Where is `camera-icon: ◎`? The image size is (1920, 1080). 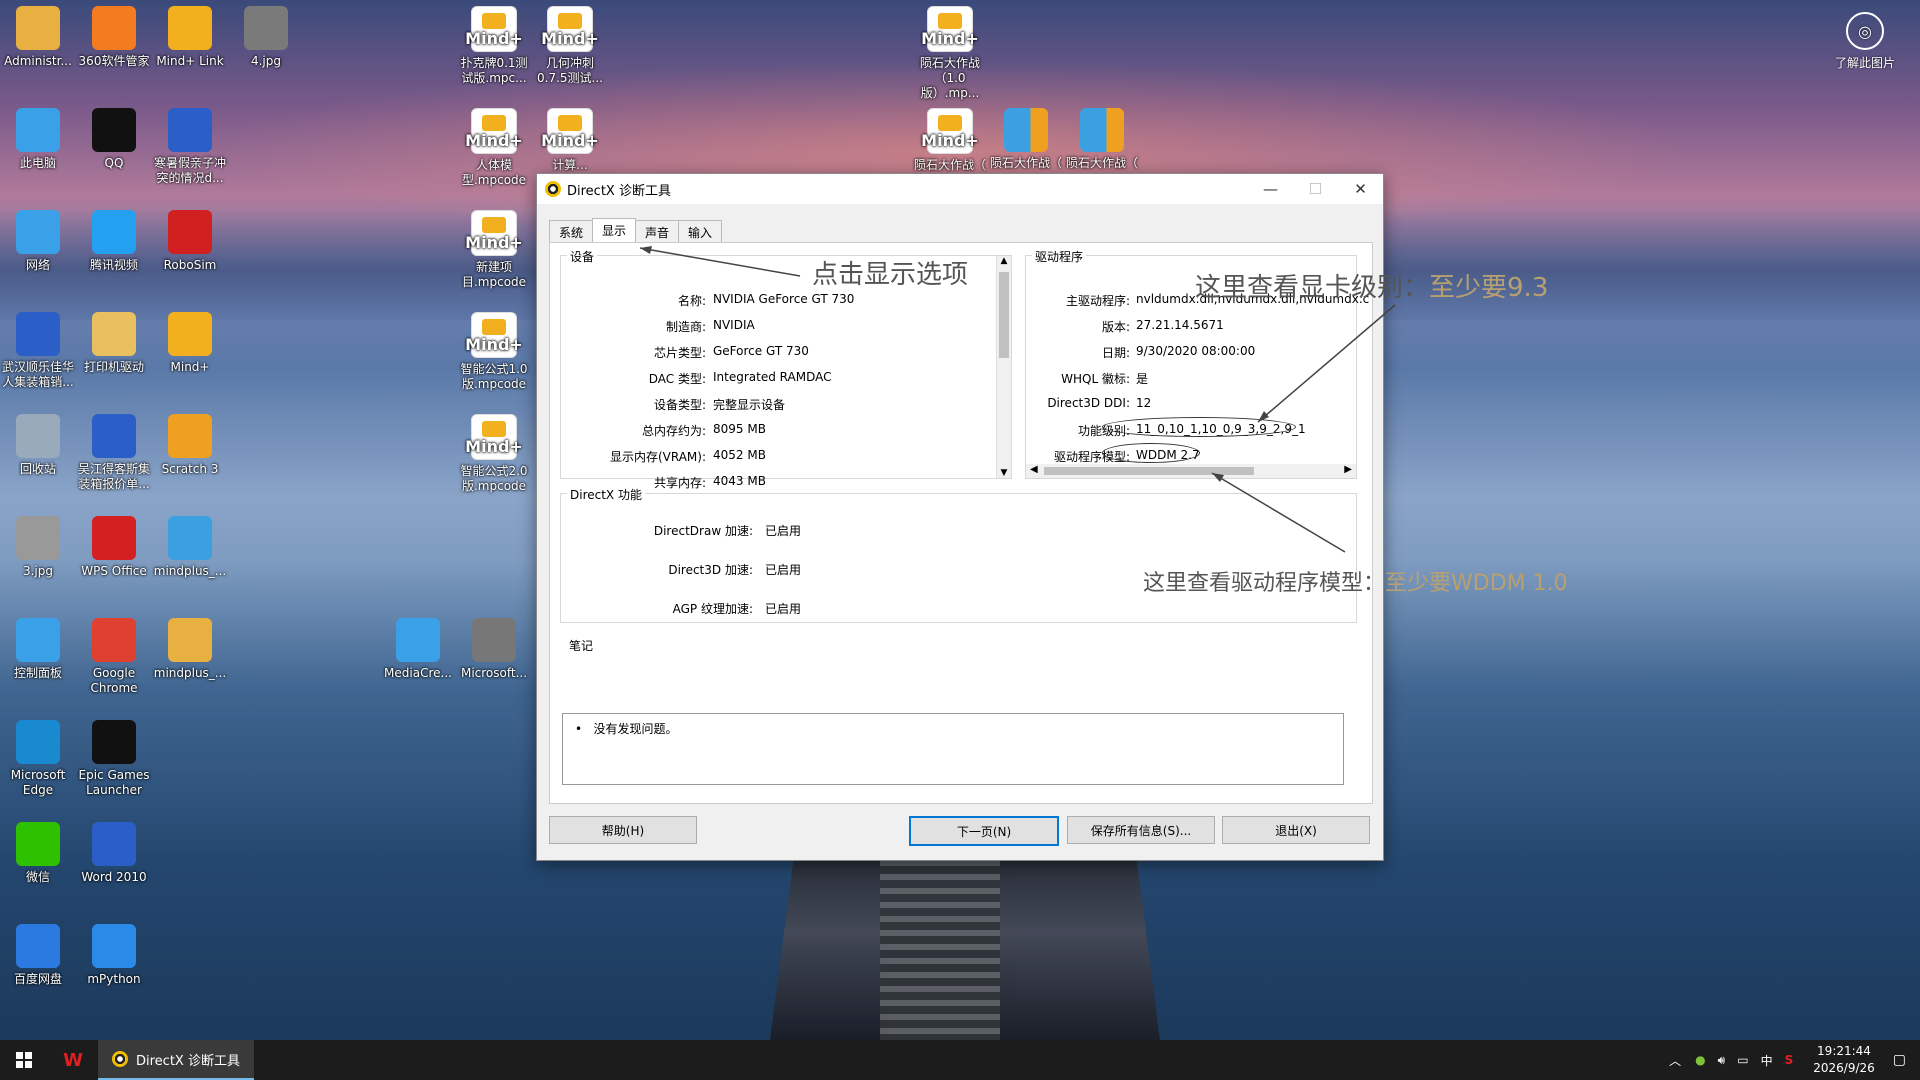 camera-icon: ◎ is located at coordinates (1865, 31).